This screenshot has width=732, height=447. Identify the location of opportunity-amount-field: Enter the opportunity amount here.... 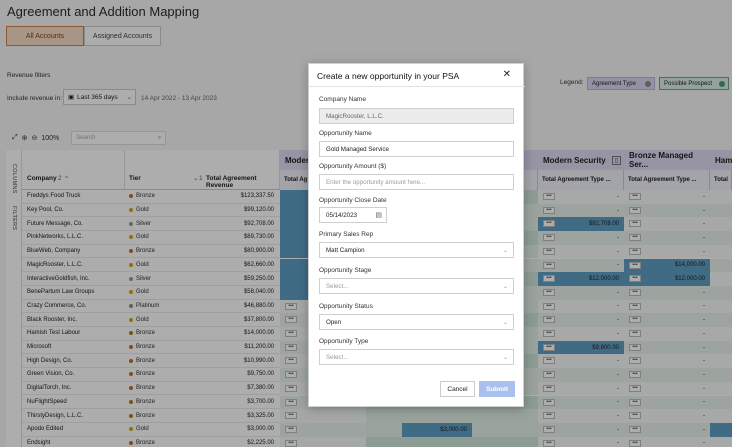
(416, 182).